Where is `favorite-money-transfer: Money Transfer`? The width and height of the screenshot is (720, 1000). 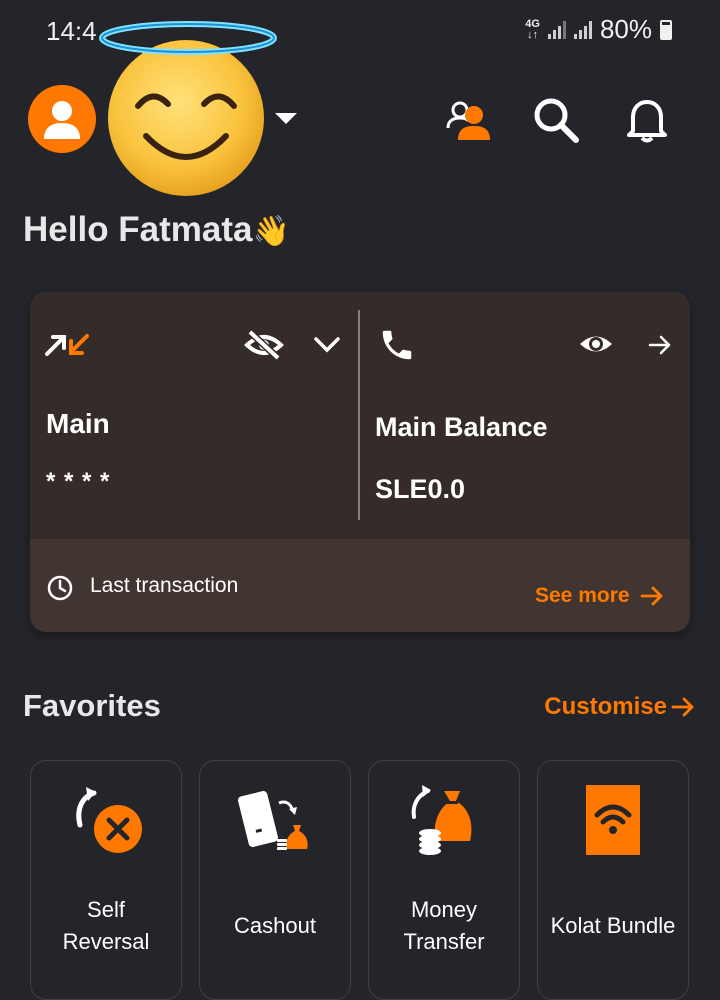 favorite-money-transfer: Money Transfer is located at coordinates (444, 880).